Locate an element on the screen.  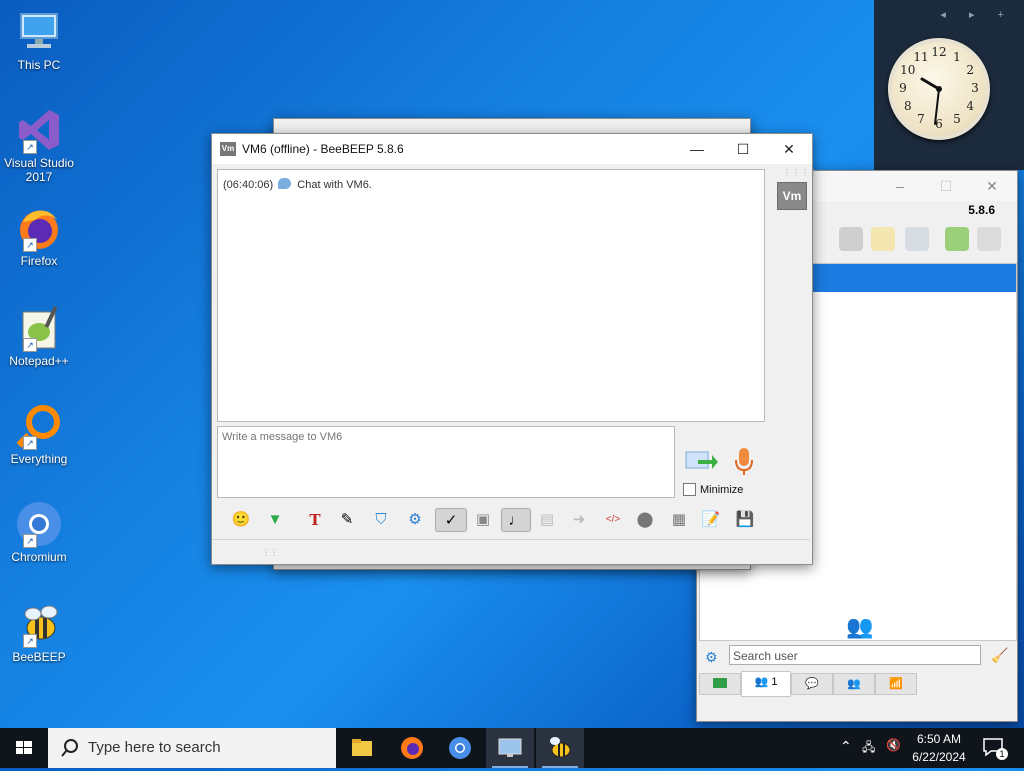
gadget-nav-controls: ◂ ▸ + is located at coordinates (977, 14).